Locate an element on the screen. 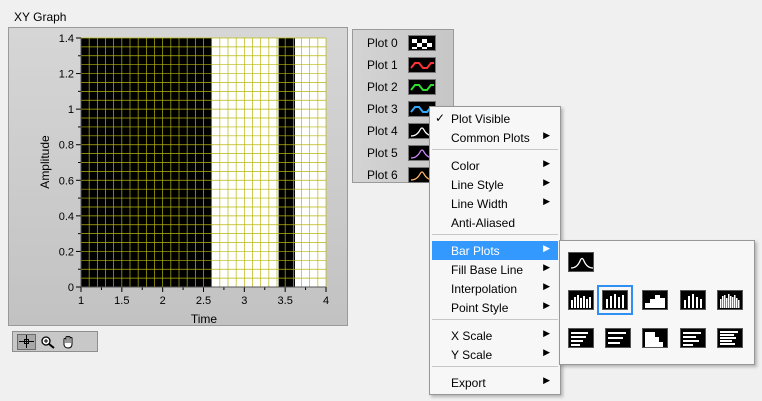 The height and width of the screenshot is (401, 762). legend-label: Plot 0 is located at coordinates (382, 43).